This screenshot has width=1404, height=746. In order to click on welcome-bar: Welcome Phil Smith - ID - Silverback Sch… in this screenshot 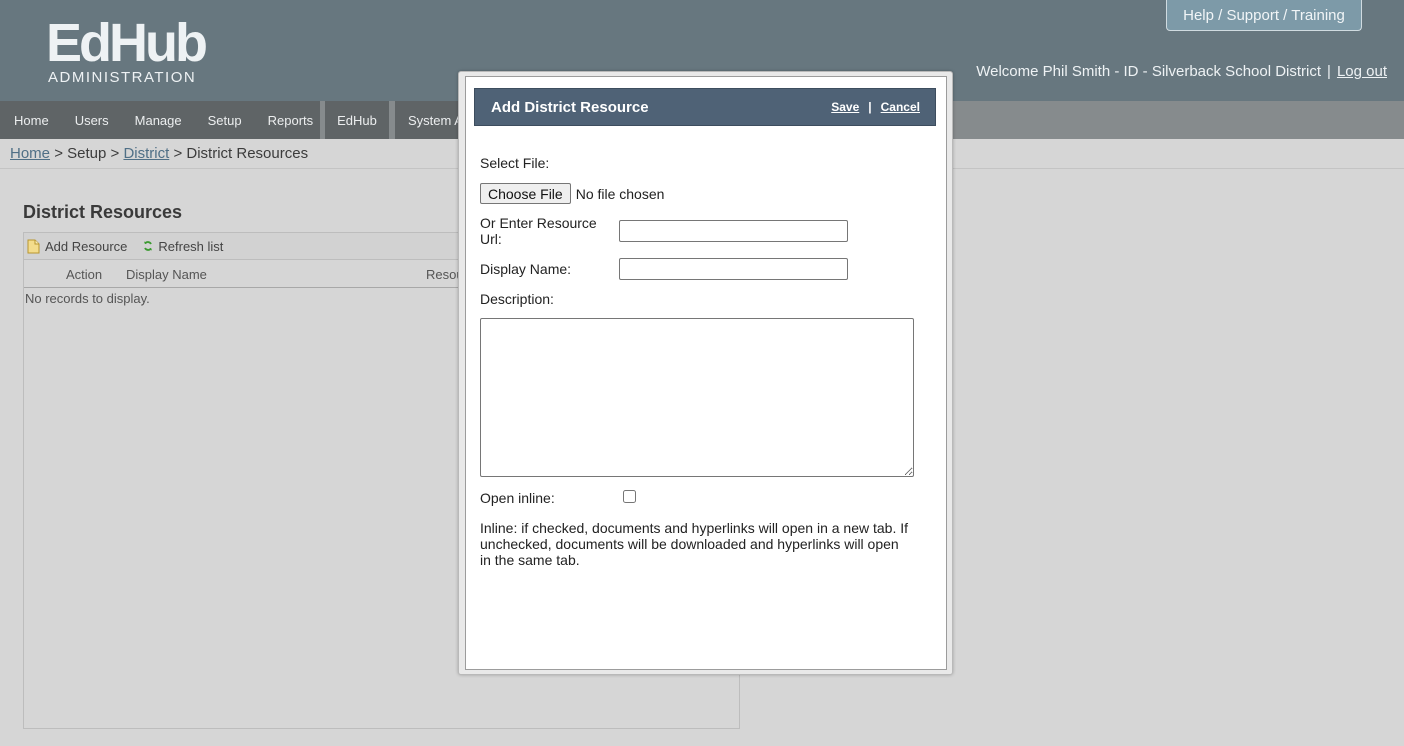, I will do `click(1181, 71)`.